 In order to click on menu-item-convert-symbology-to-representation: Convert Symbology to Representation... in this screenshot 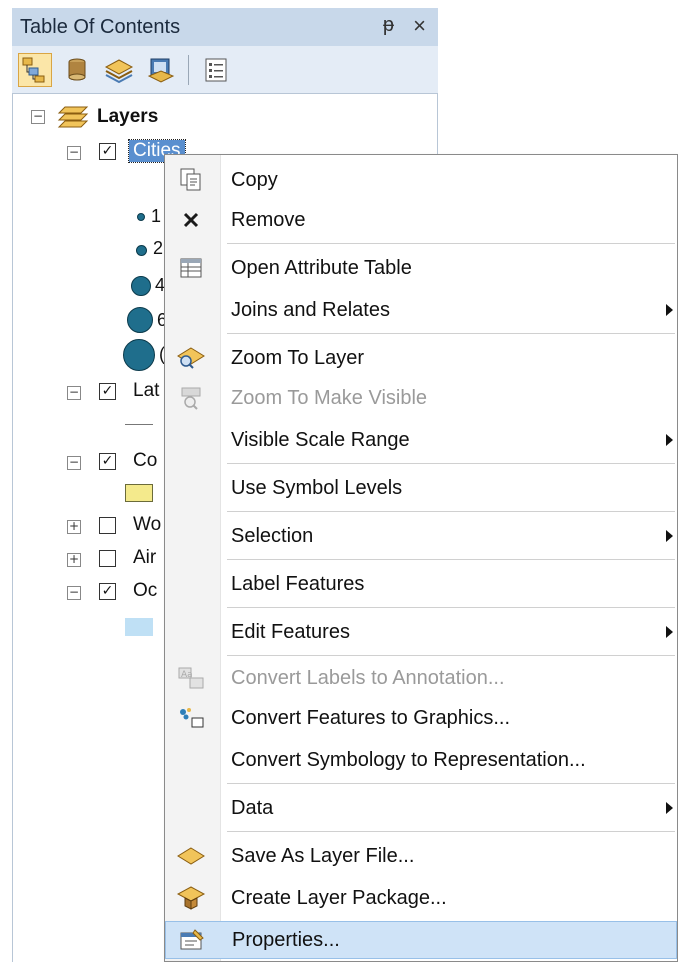, I will do `click(421, 760)`.